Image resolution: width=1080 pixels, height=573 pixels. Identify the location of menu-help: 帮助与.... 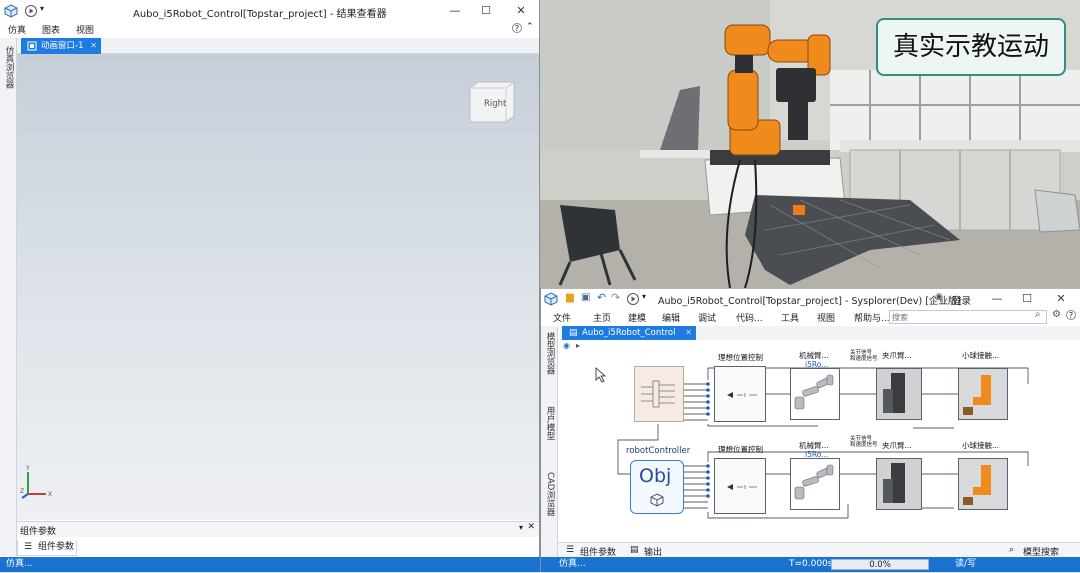
(872, 317).